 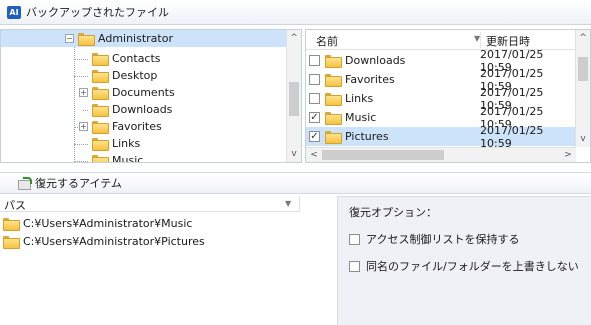 What do you see at coordinates (24, 183) in the screenshot?
I see `restore-icon` at bounding box center [24, 183].